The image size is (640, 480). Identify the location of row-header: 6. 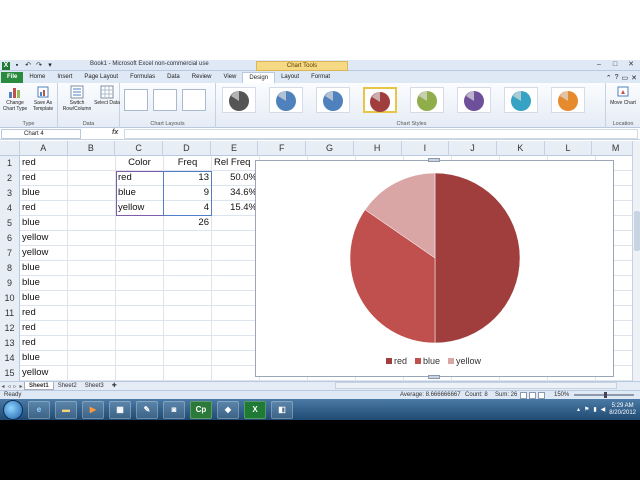
(10, 238).